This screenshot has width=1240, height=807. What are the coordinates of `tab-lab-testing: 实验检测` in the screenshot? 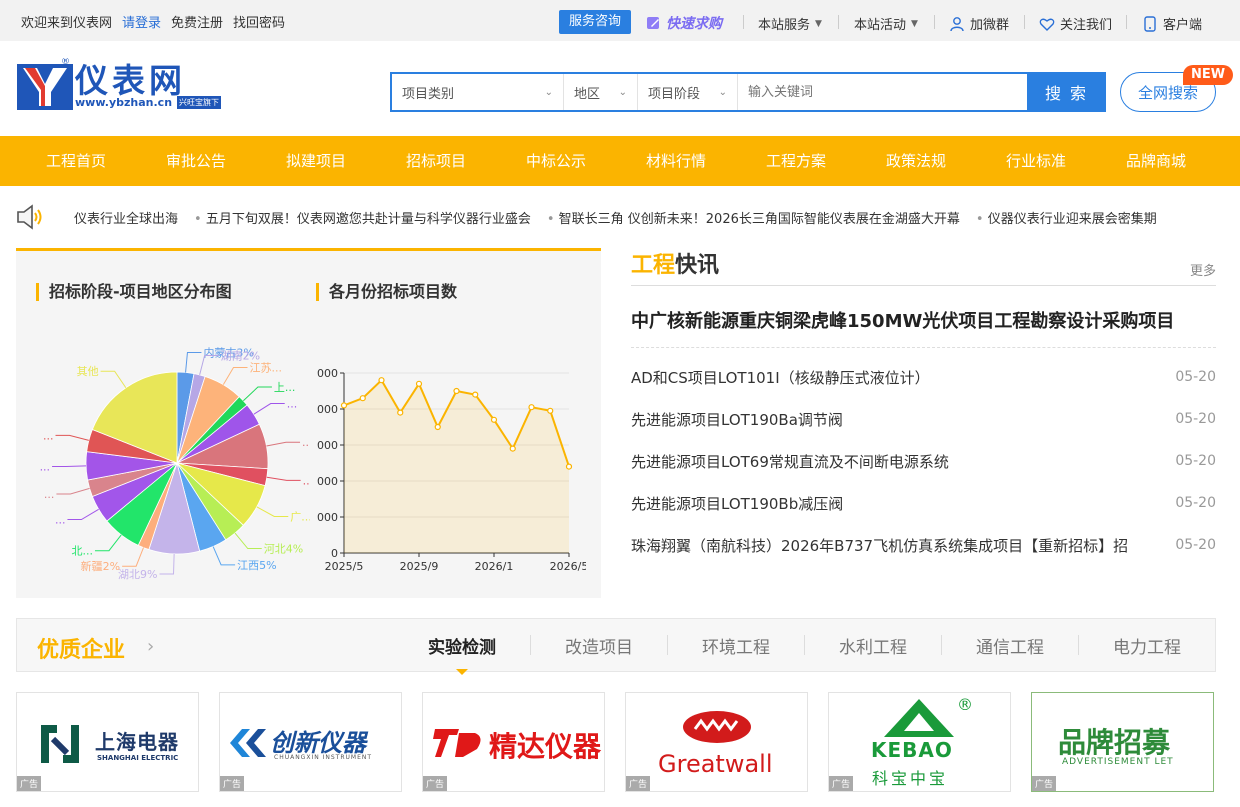 It's located at (462, 654).